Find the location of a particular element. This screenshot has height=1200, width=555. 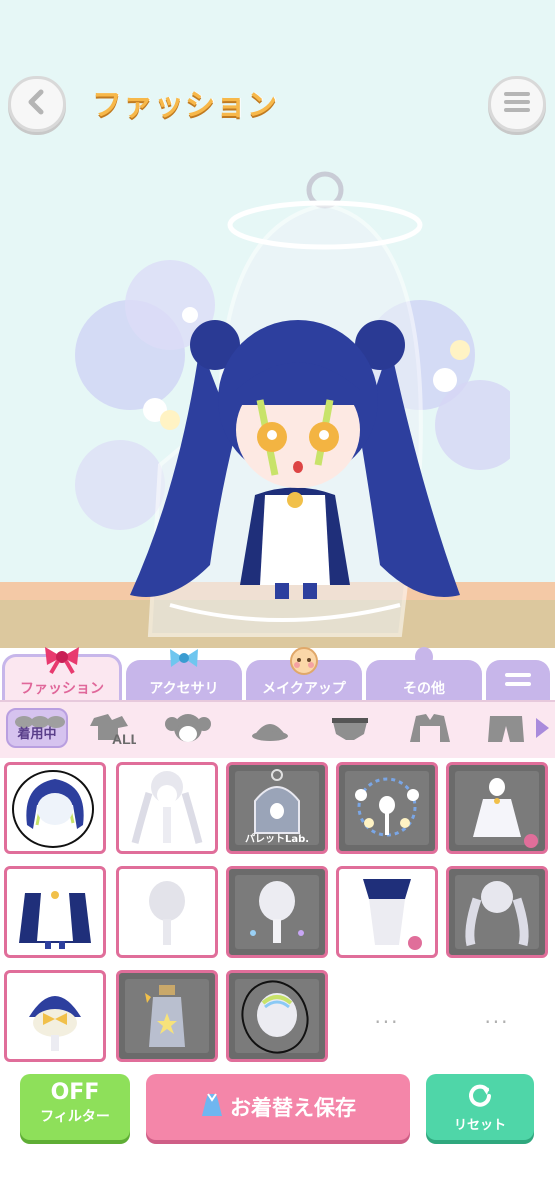

tab-label: メイクアップ is located at coordinates (304, 689).